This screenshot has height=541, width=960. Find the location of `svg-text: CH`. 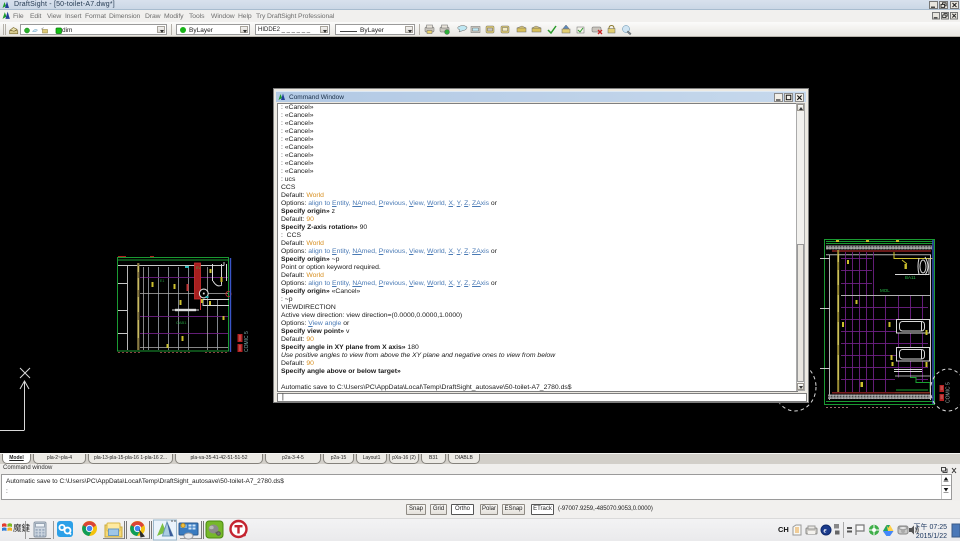

svg-text: CH is located at coordinates (783, 529).